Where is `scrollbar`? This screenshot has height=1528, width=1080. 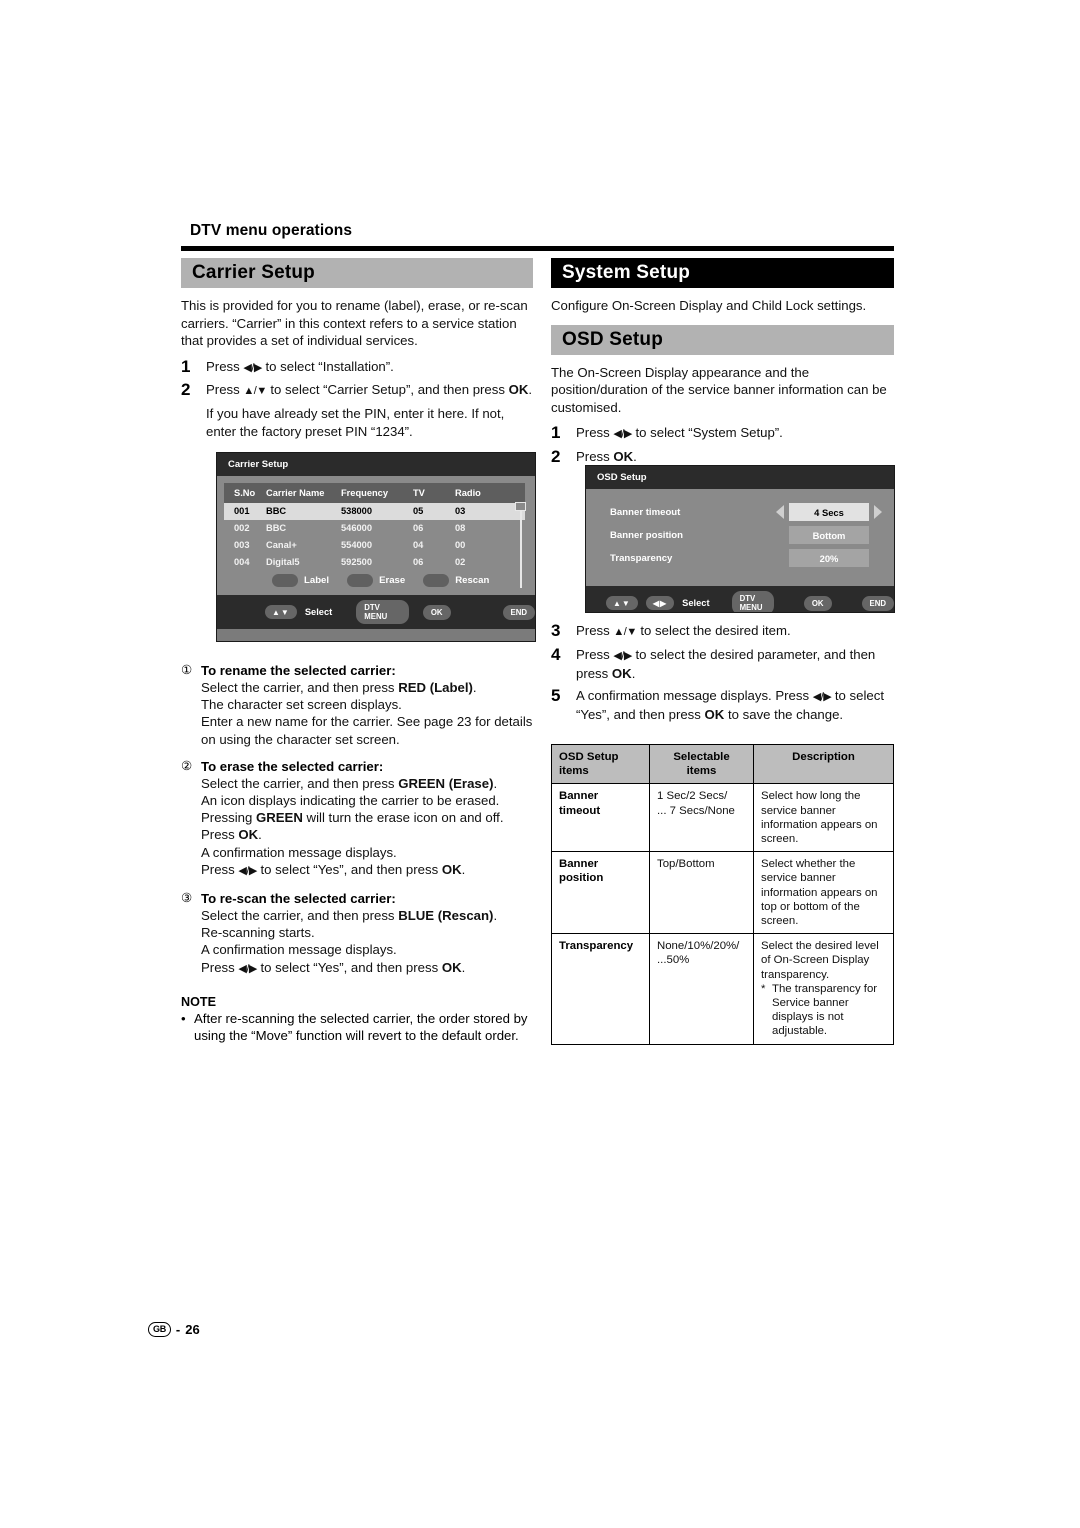
scrollbar is located at coordinates (520, 545).